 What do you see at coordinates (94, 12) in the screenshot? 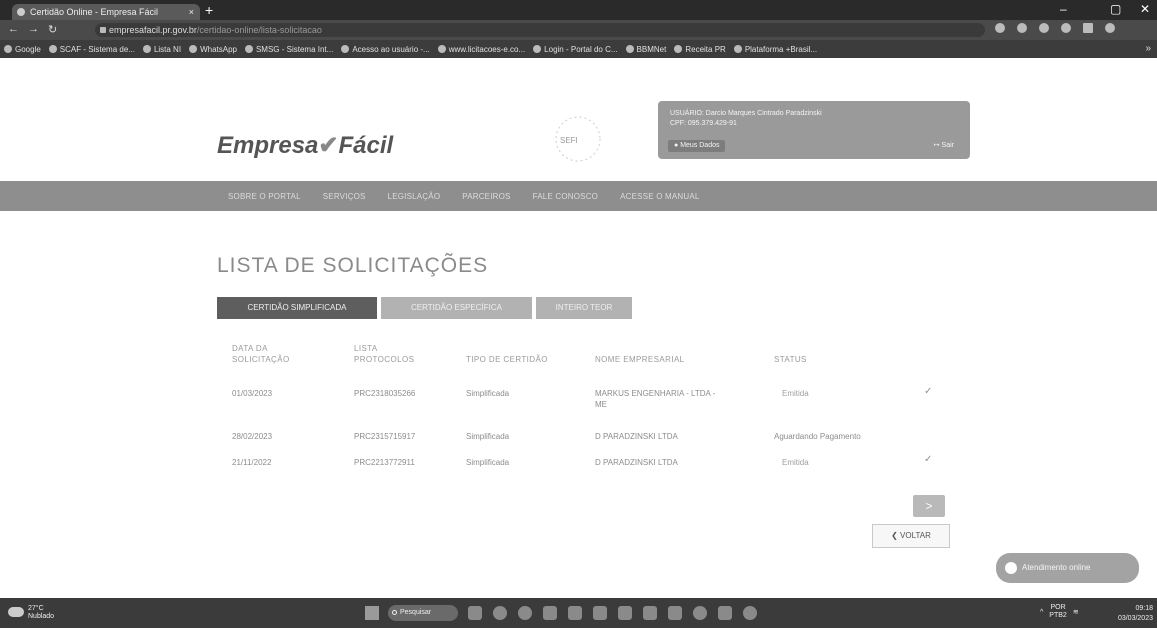
I see `tab-title: Certidão Online - Empresa Fácil` at bounding box center [94, 12].